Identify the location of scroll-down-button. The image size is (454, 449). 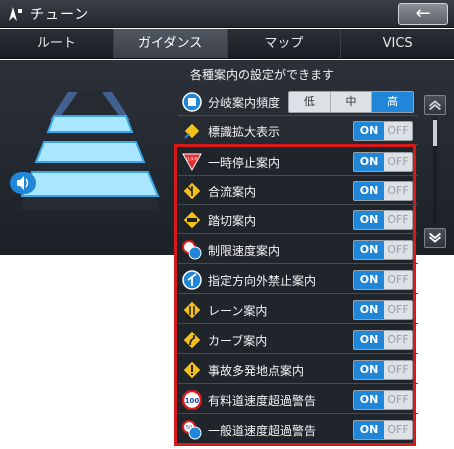
(435, 238).